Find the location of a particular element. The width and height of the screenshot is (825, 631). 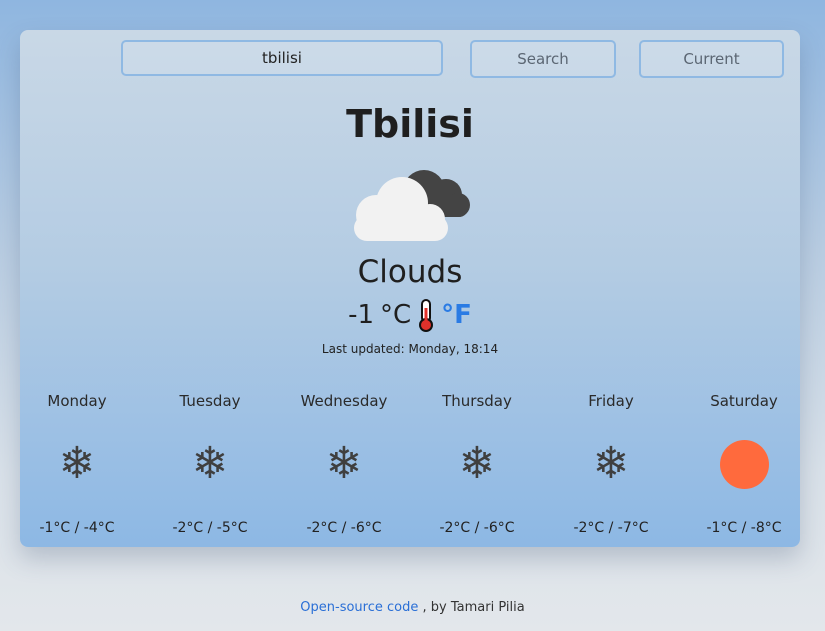

fahrenheit-toggle: °F is located at coordinates (456, 315).